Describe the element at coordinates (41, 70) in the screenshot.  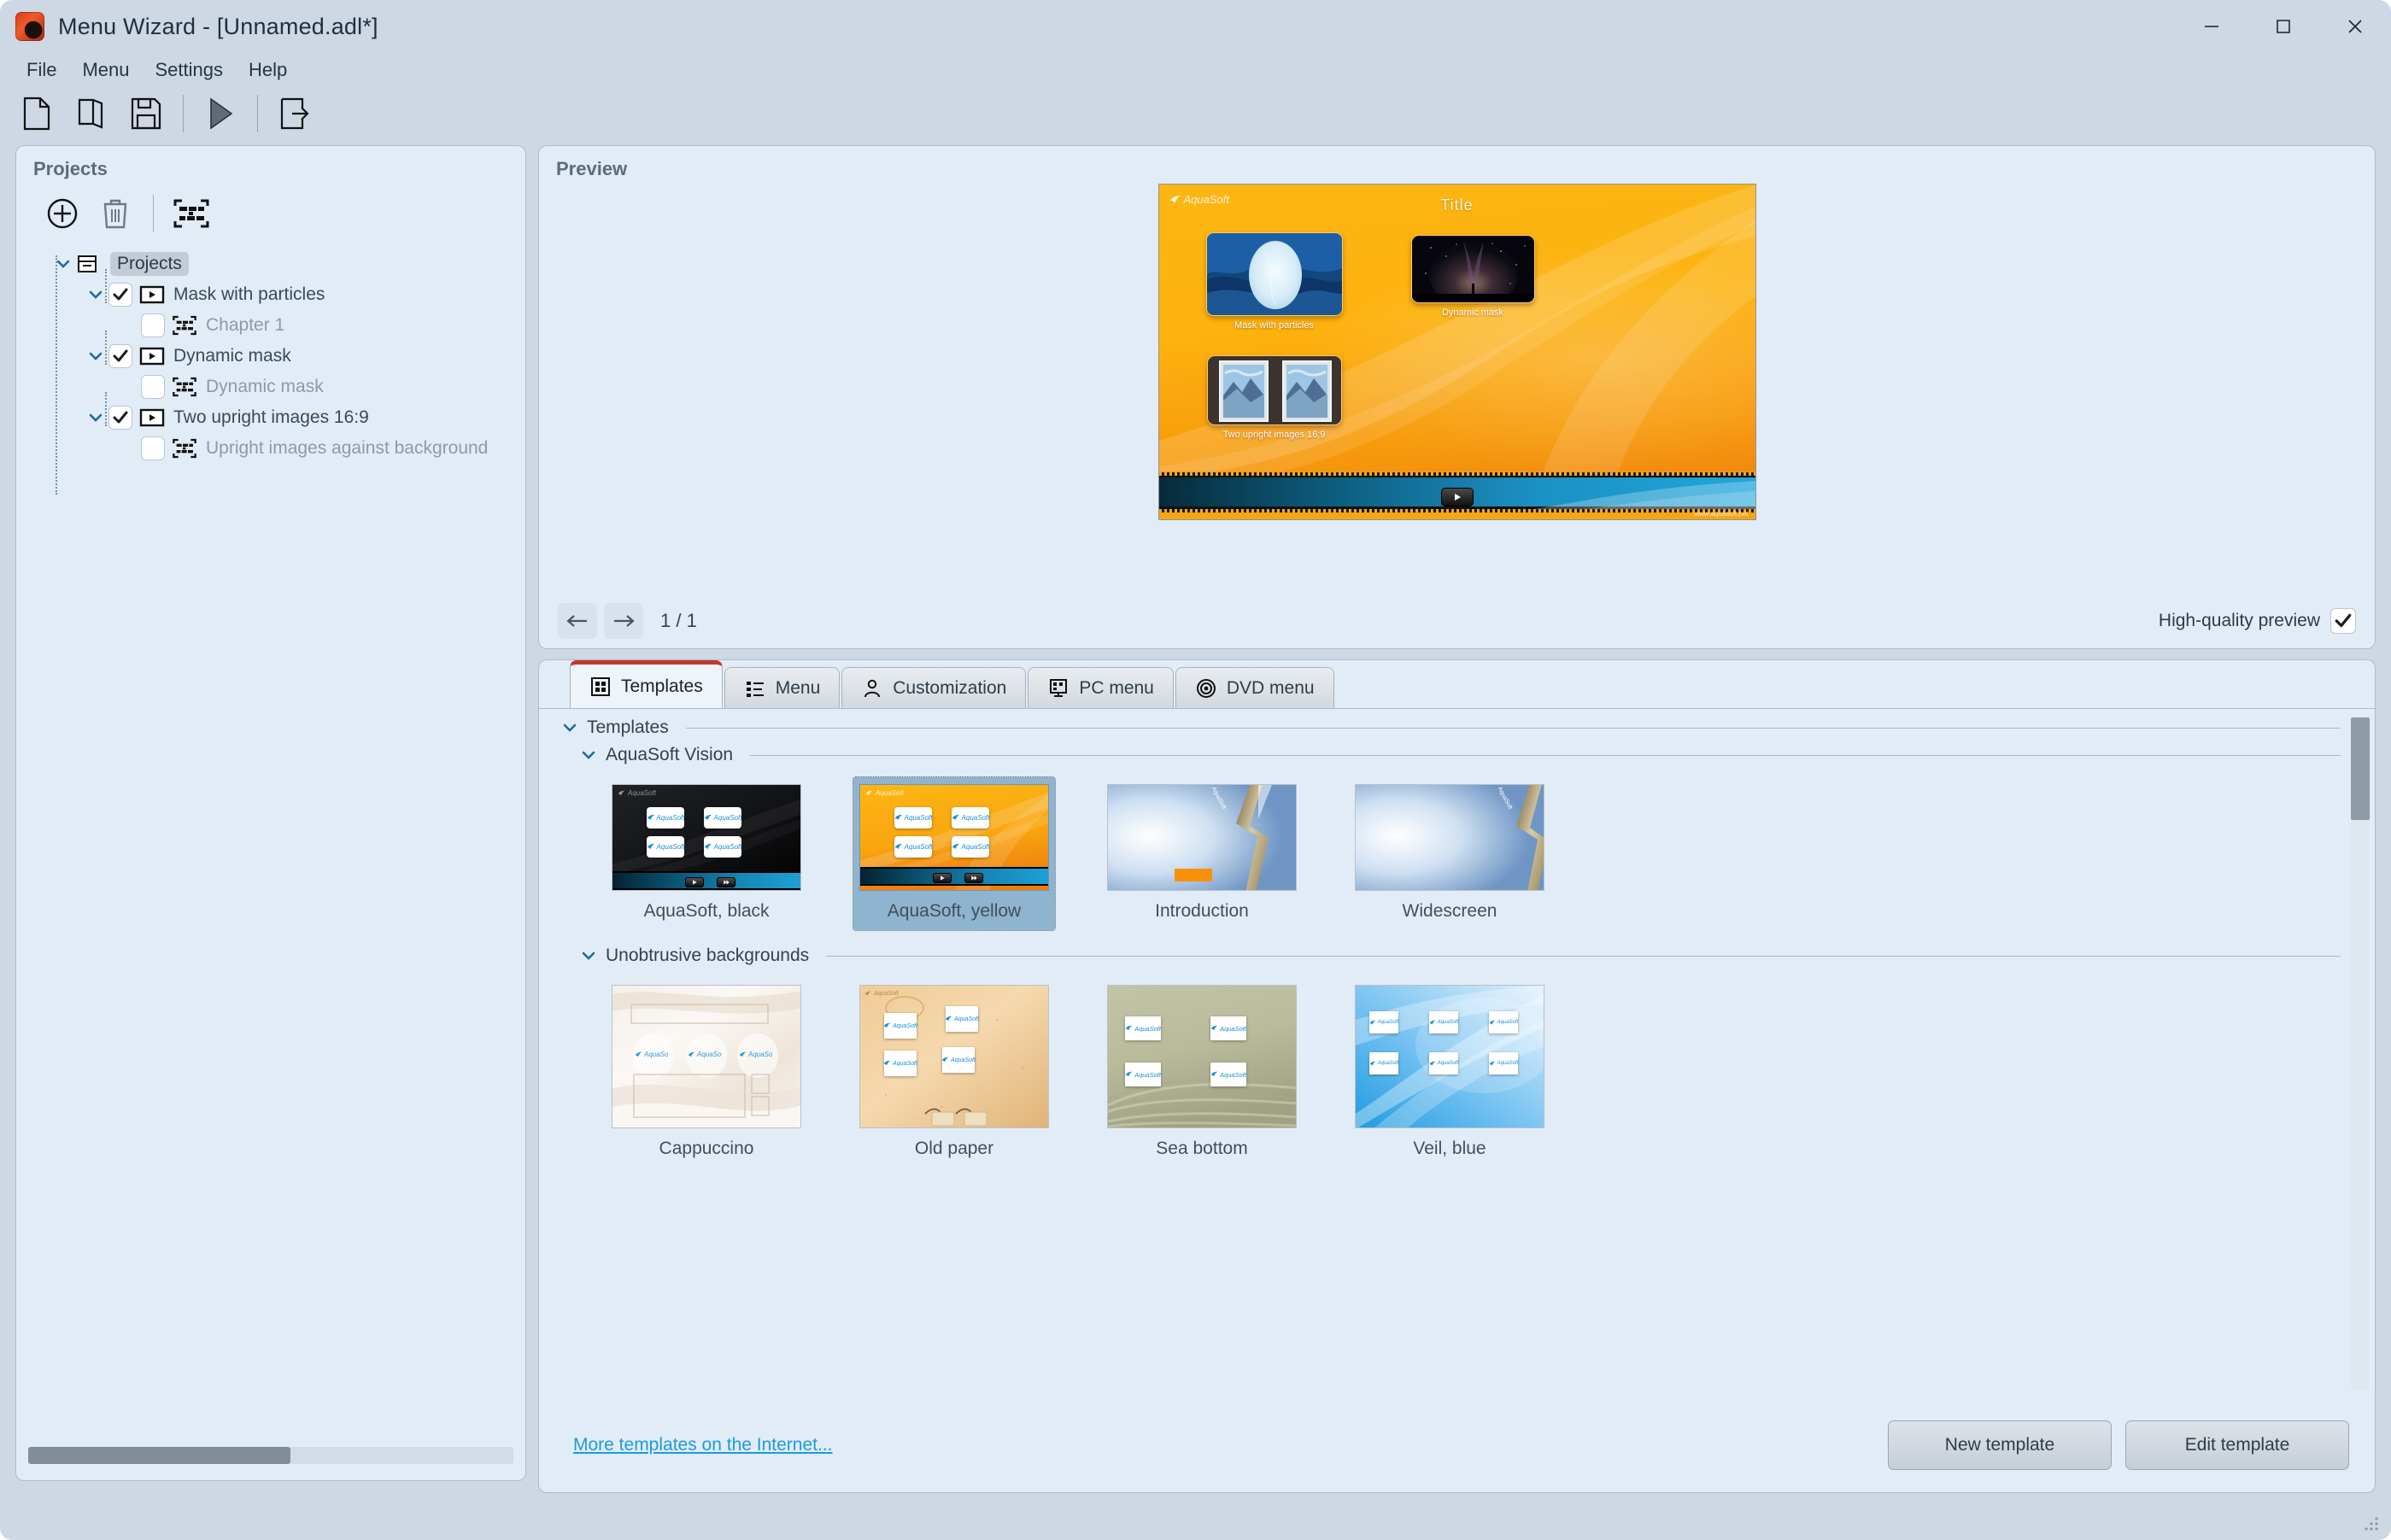
I see `menu-file: File` at that location.